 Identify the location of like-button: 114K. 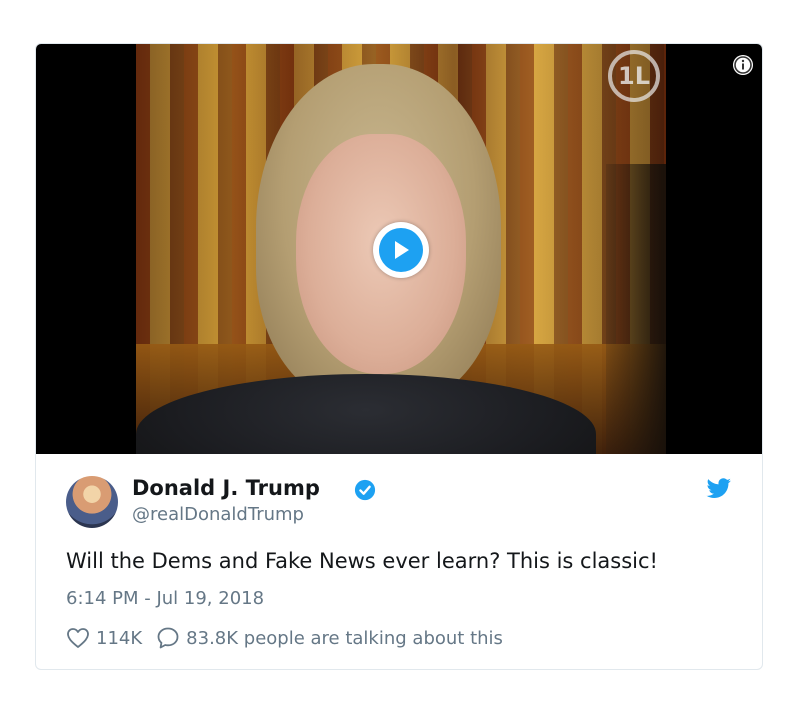
(104, 638).